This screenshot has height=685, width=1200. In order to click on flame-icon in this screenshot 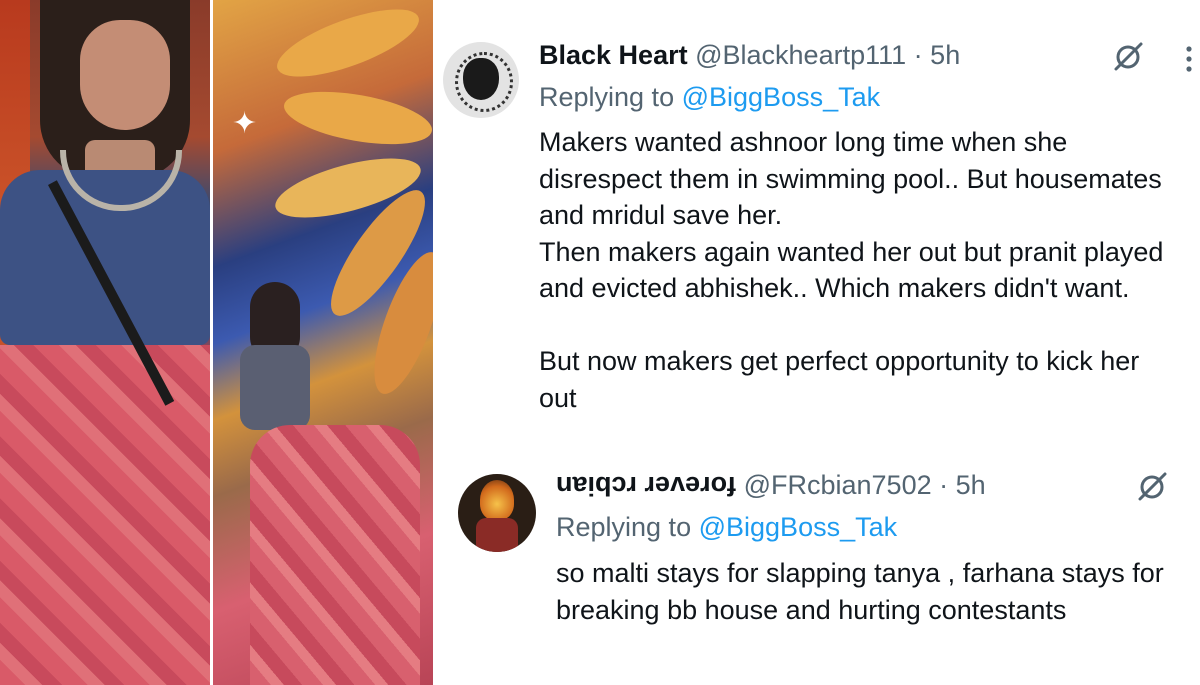, I will do `click(497, 500)`.